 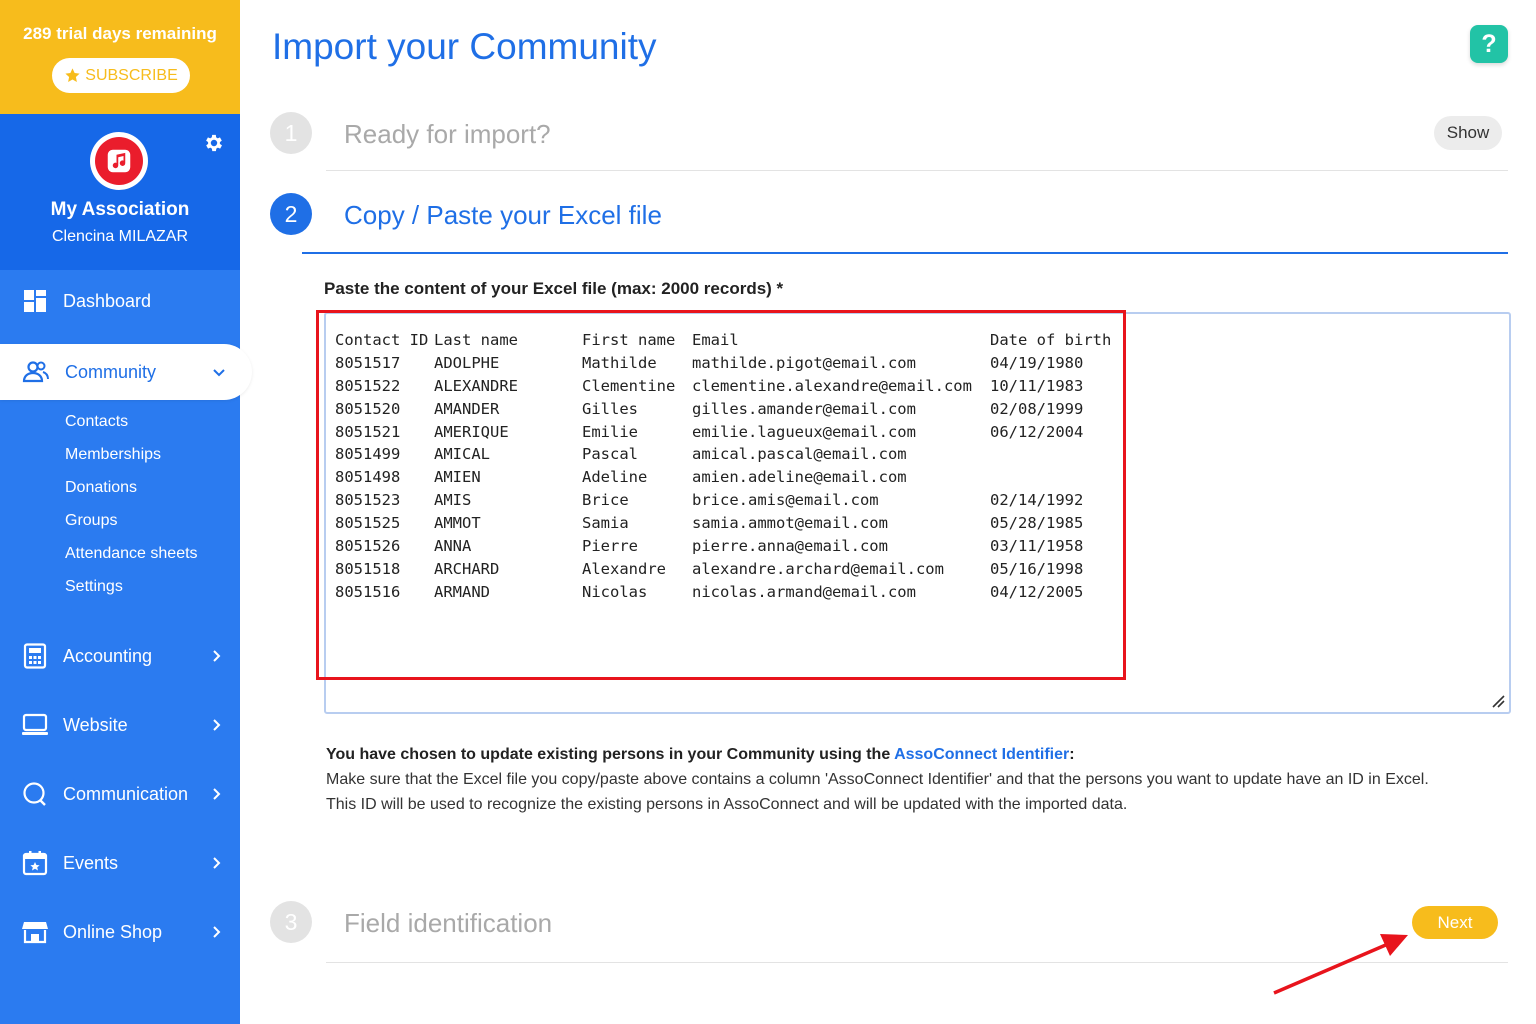 What do you see at coordinates (799, 477) in the screenshot?
I see `table-cell: amien.adeline@email.com` at bounding box center [799, 477].